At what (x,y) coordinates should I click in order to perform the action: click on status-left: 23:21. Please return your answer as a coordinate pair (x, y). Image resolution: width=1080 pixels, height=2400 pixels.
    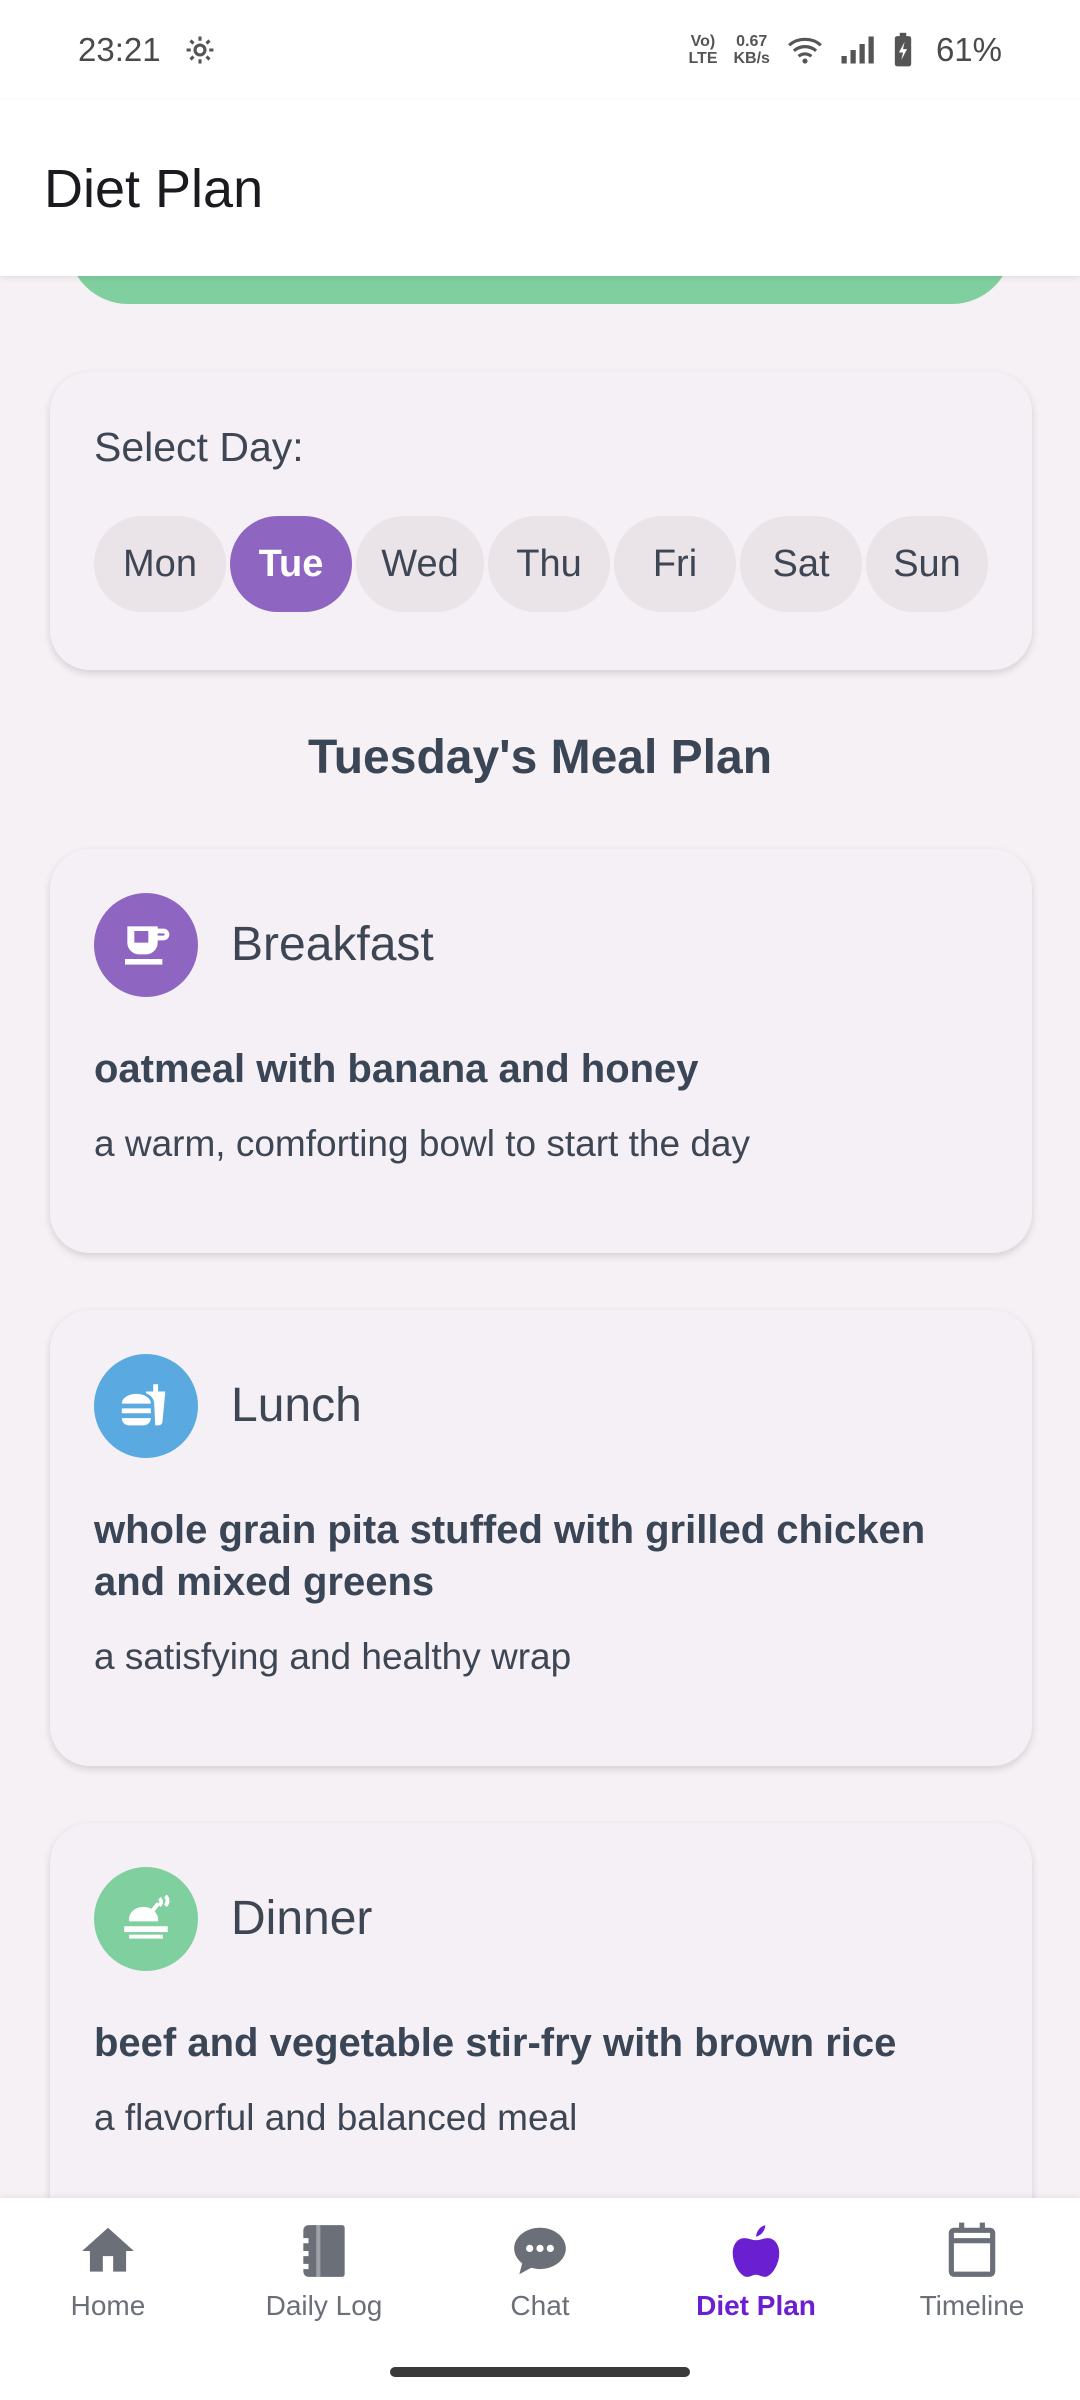
    Looking at the image, I should click on (147, 50).